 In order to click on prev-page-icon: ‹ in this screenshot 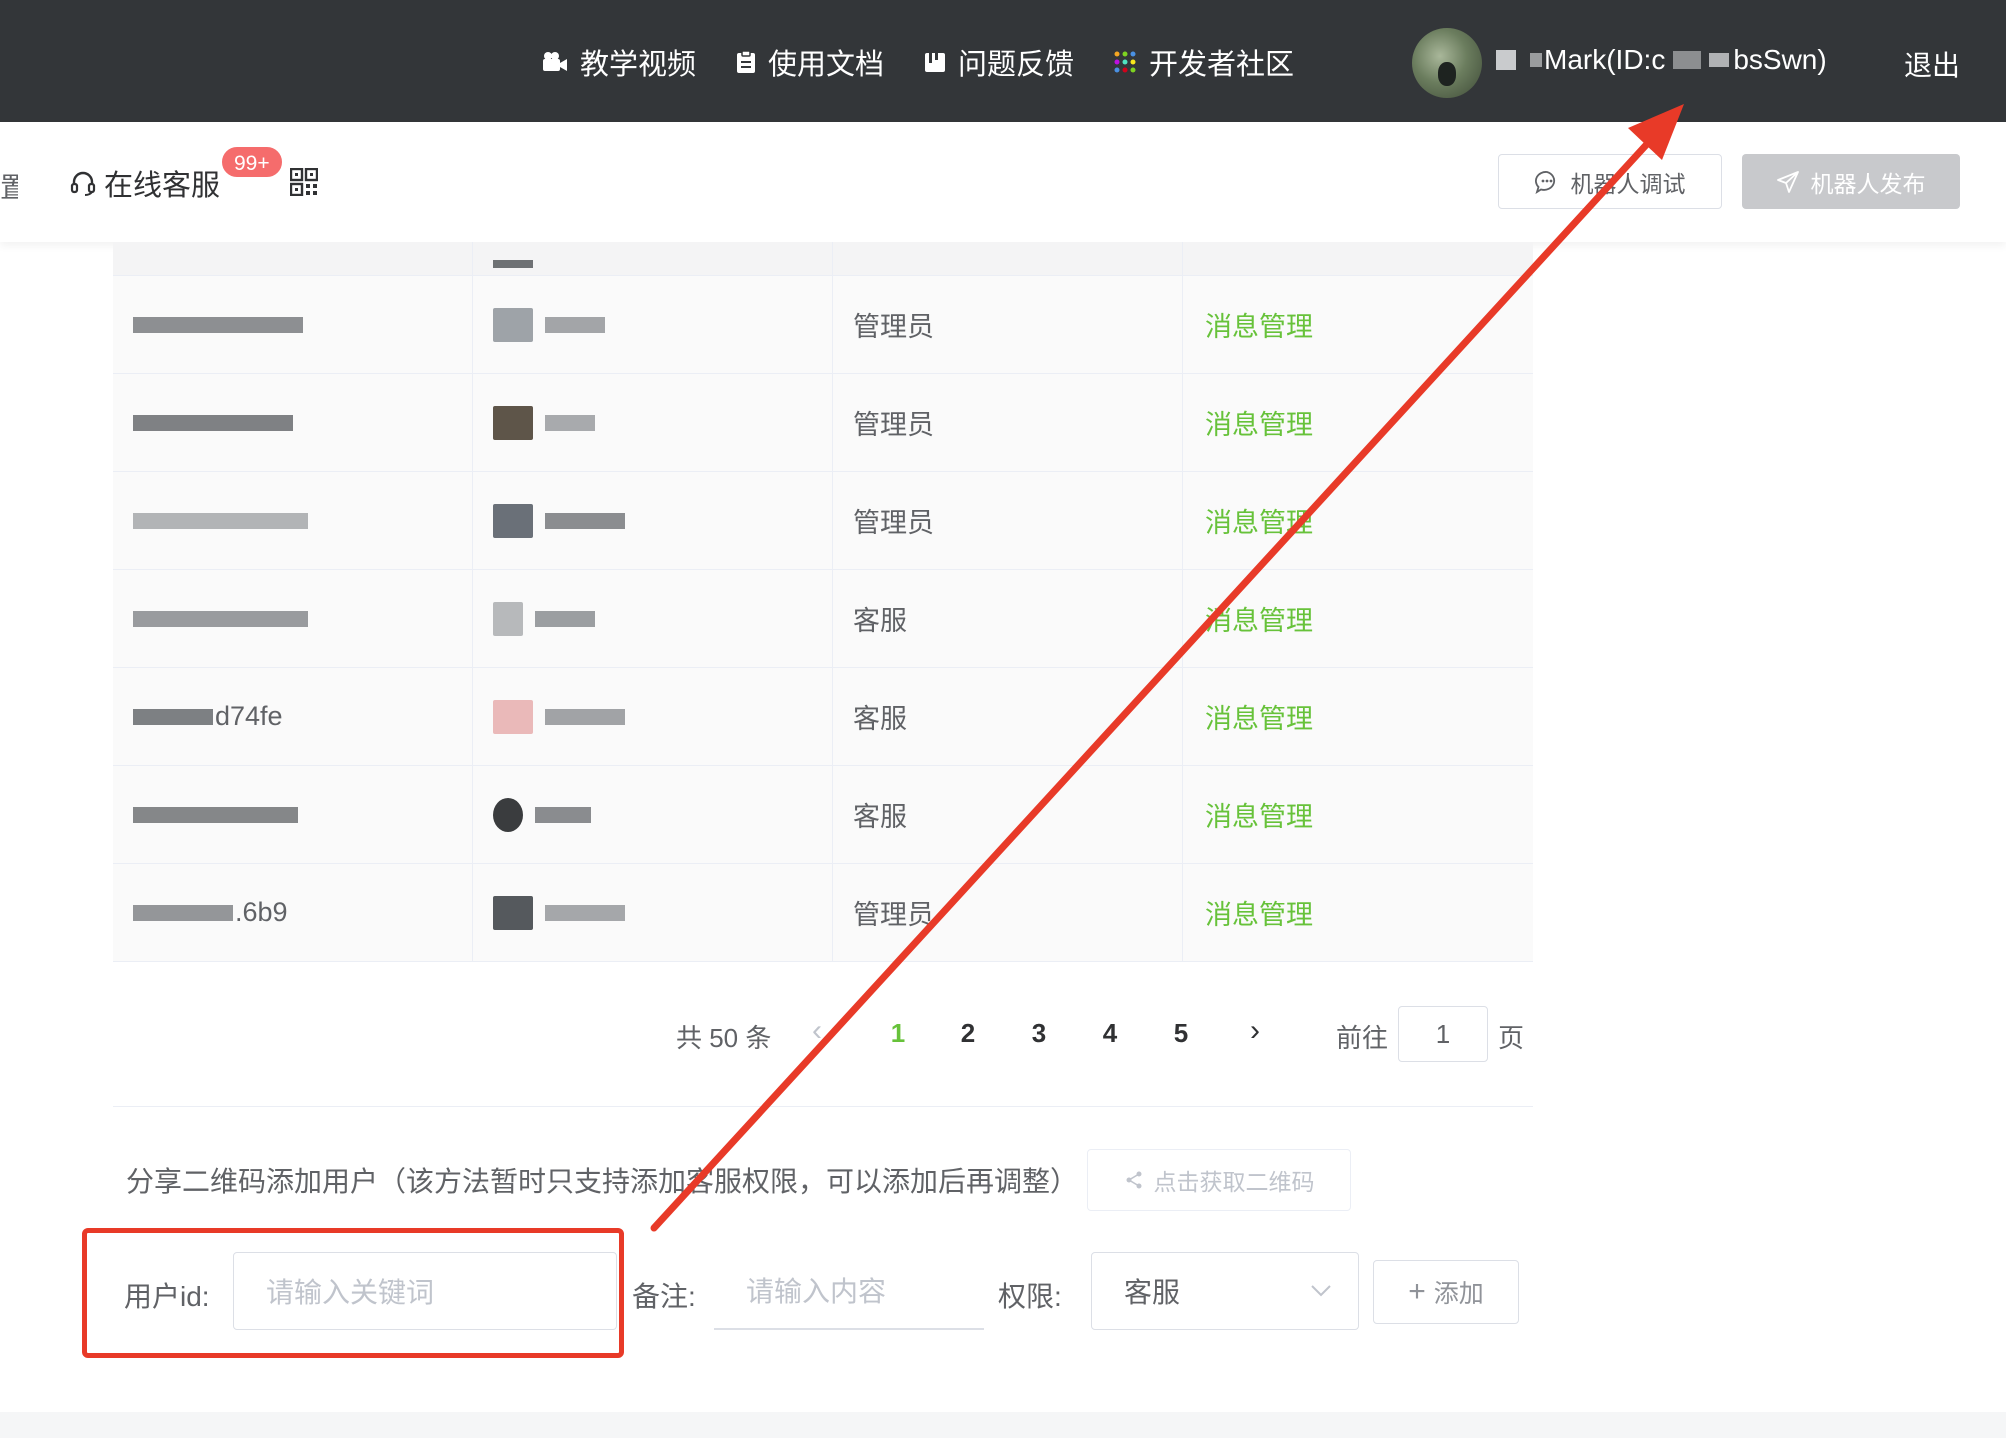, I will do `click(817, 1031)`.